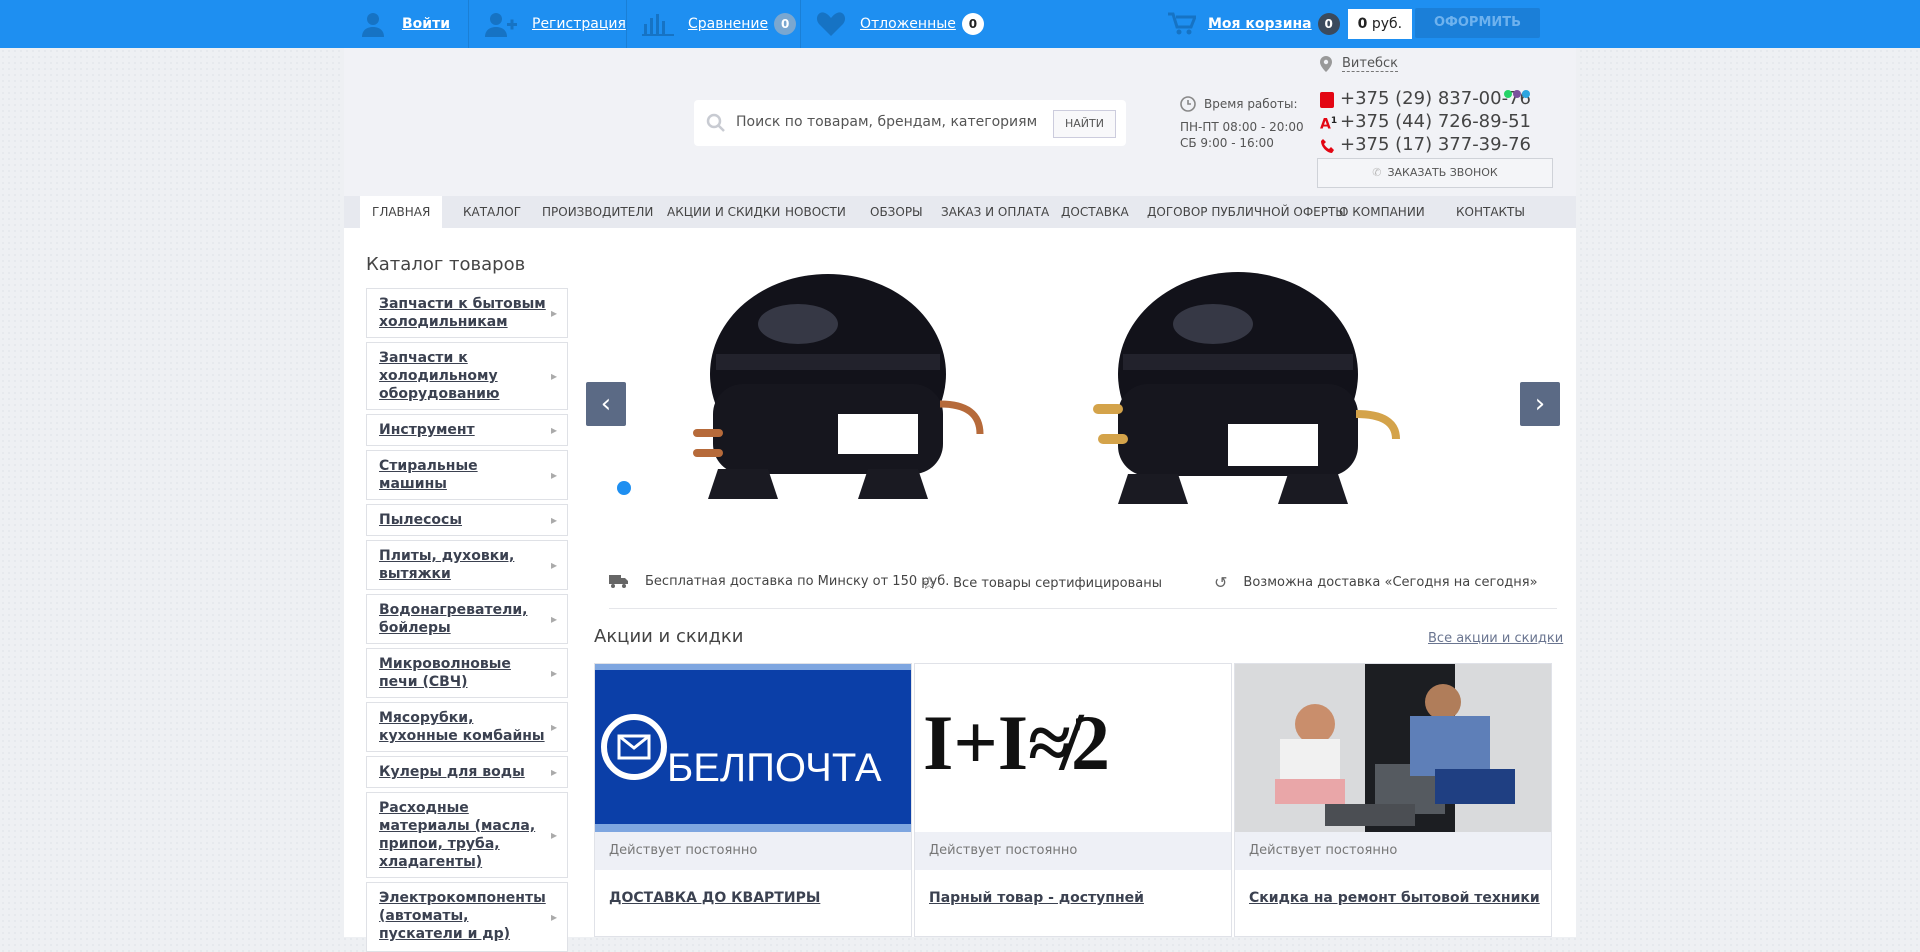 This screenshot has width=1920, height=952. I want to click on nav-item-public-offer: ДОГОВОР ПУБЛИЧНОЙ ОФЕРТЫ, so click(1246, 212).